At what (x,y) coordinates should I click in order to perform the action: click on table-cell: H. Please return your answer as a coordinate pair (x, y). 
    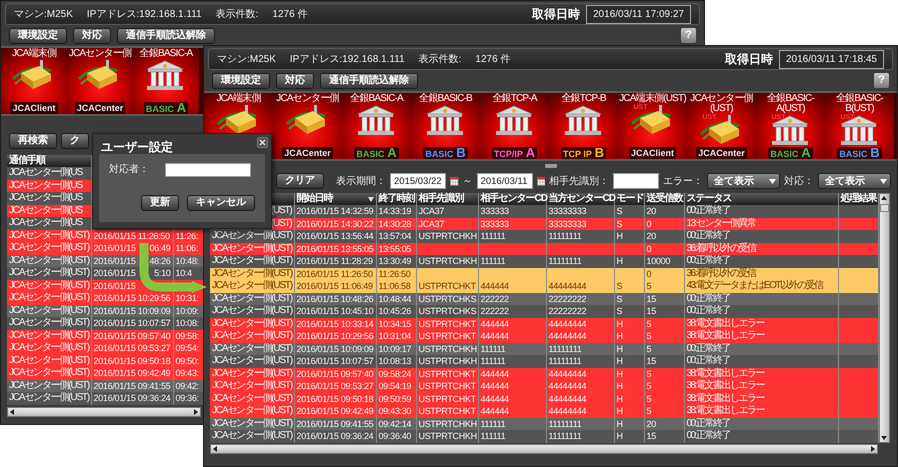
    Looking at the image, I should click on (629, 436).